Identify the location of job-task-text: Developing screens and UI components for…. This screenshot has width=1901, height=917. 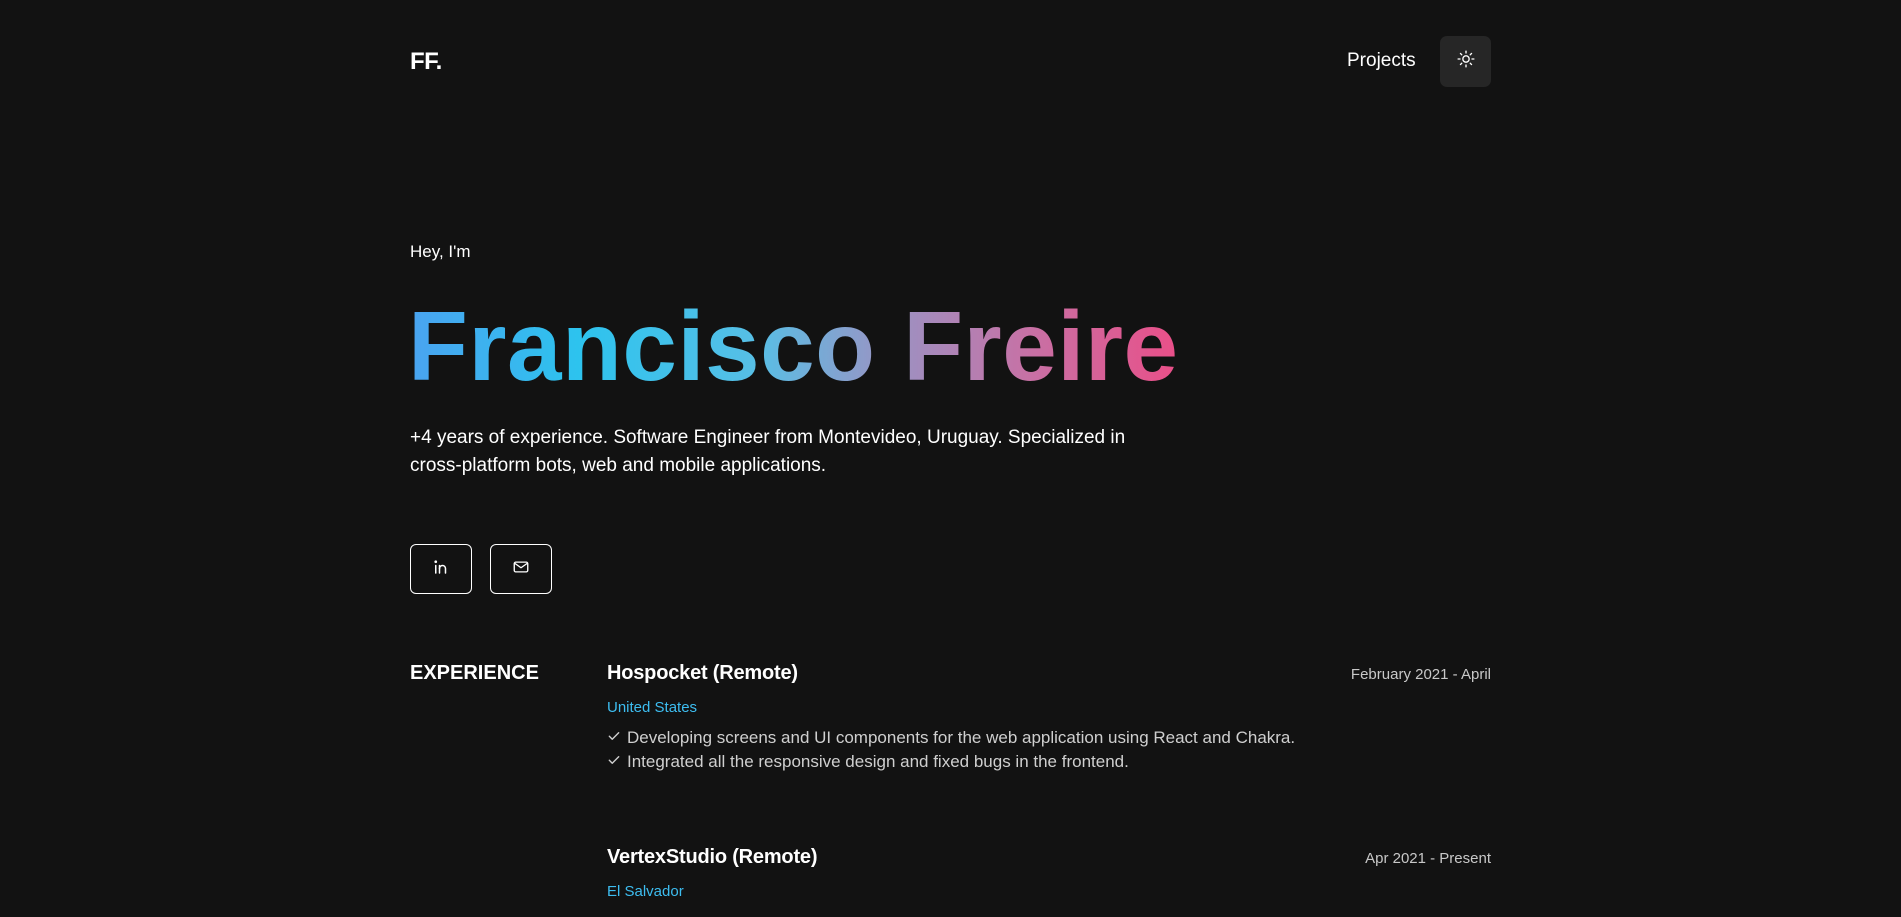
(961, 737).